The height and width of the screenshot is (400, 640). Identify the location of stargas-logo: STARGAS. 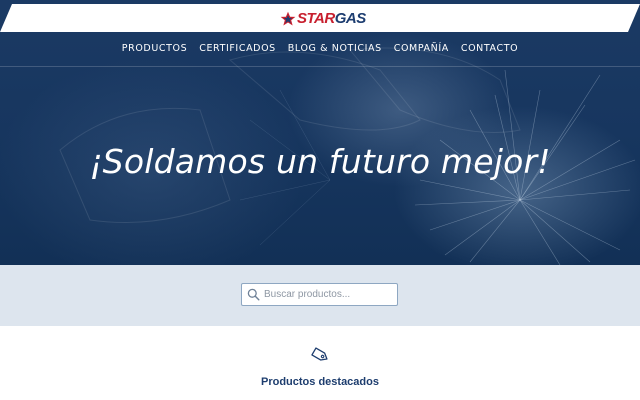
(323, 19).